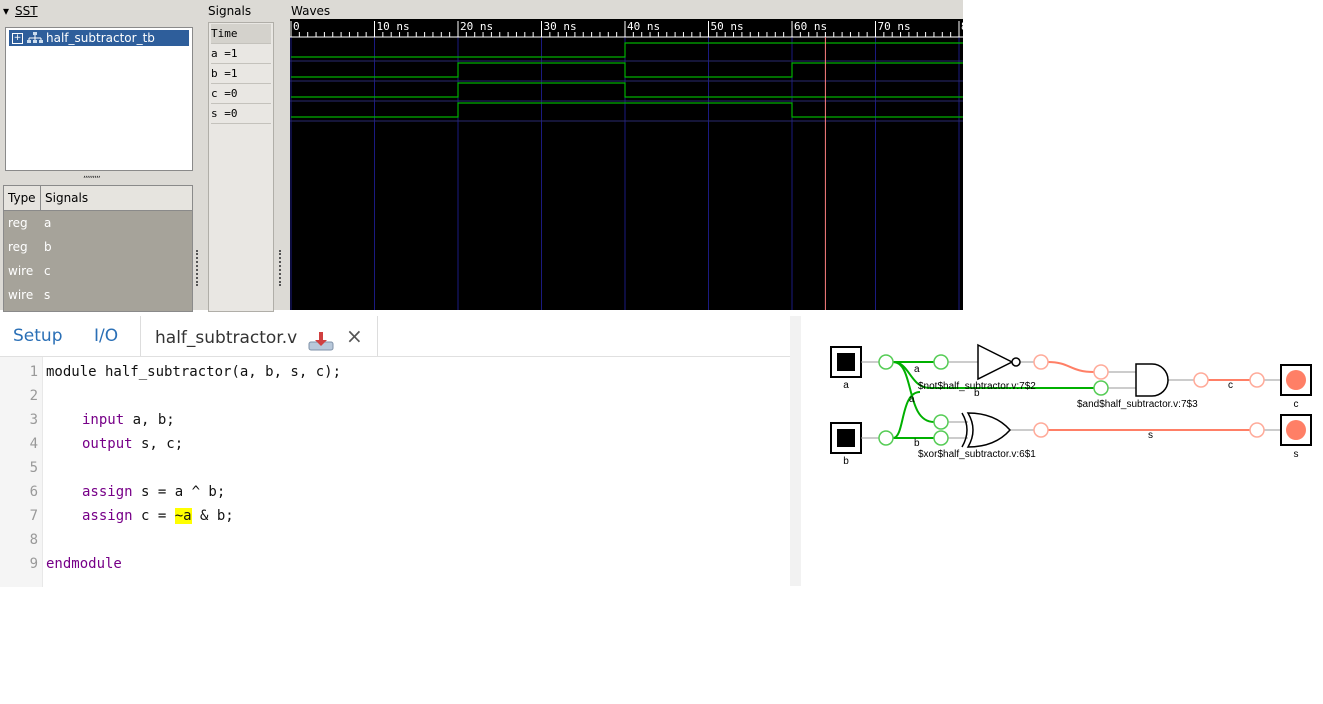 The width and height of the screenshot is (1323, 704). What do you see at coordinates (999, 362) in the screenshot?
I see `not-gate` at bounding box center [999, 362].